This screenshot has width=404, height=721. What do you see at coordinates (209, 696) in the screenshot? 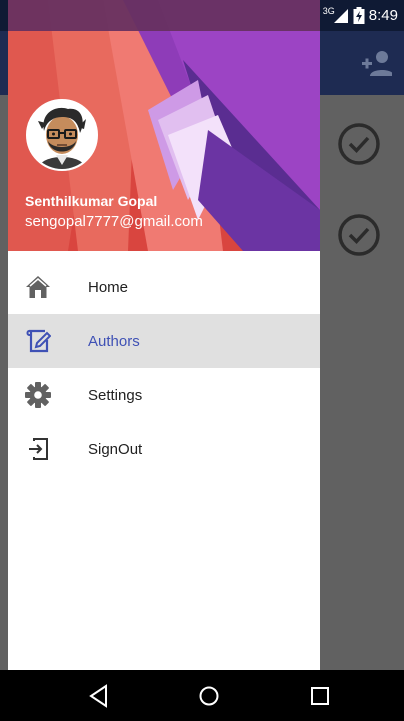
I see `home-circle-icon` at bounding box center [209, 696].